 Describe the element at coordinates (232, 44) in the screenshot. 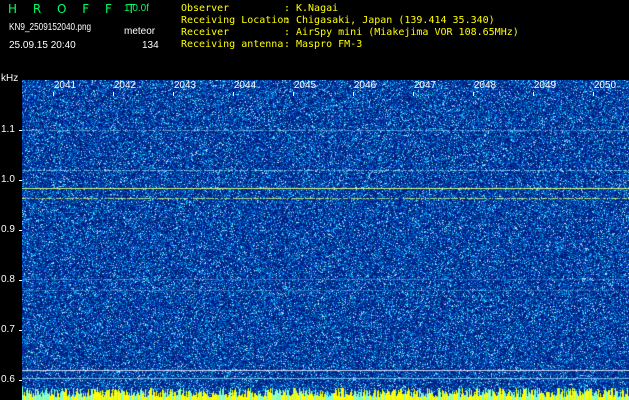

I see `antenna-label: Receiving antenna` at that location.